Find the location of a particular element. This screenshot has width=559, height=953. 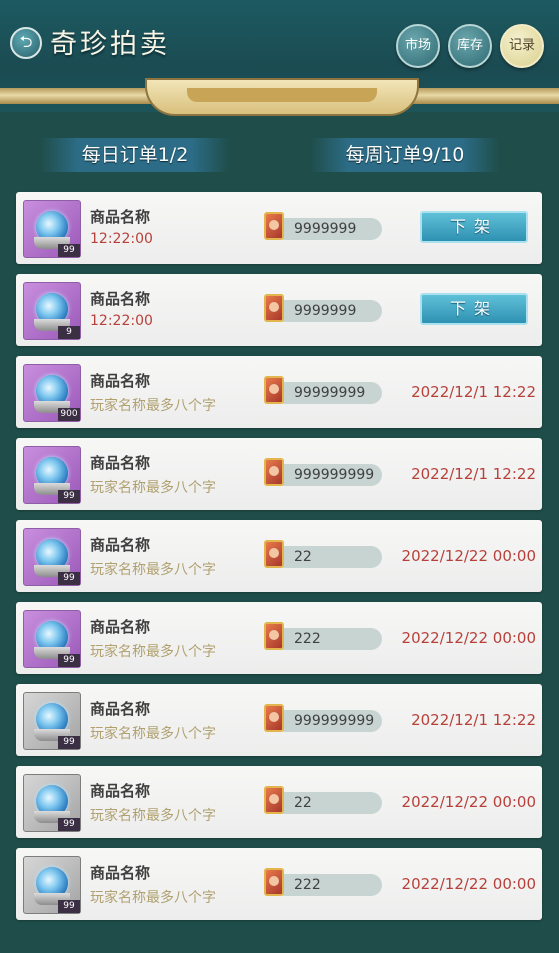

quantity-badge: 900 is located at coordinates (69, 414).